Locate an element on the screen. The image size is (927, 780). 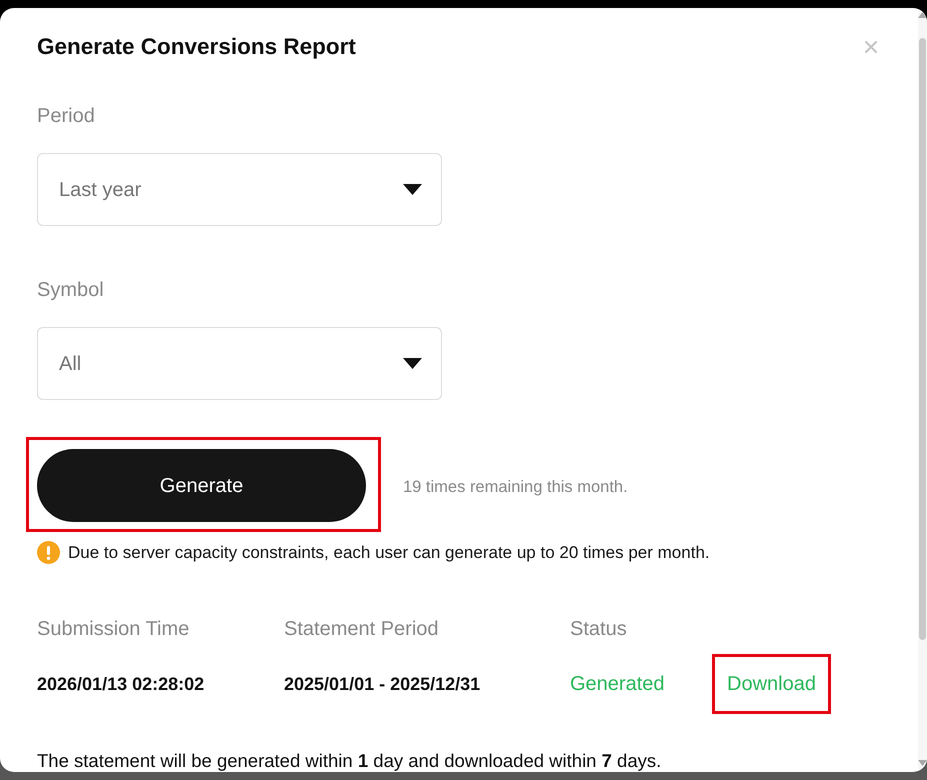
scroll-down-icon is located at coordinates (922, 763).